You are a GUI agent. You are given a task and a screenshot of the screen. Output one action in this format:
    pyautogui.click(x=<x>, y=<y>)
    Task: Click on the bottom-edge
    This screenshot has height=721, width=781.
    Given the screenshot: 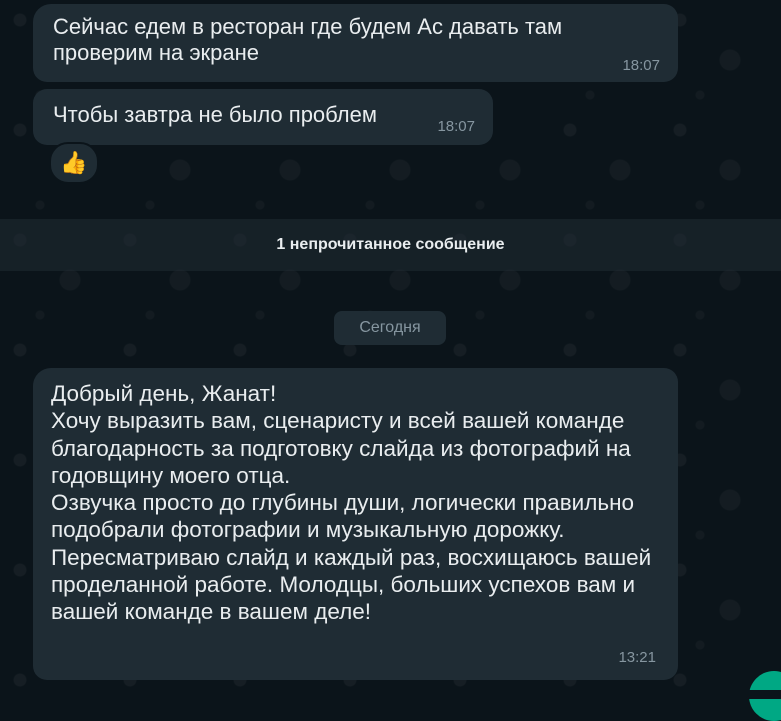 What is the action you would take?
    pyautogui.click(x=390, y=694)
    